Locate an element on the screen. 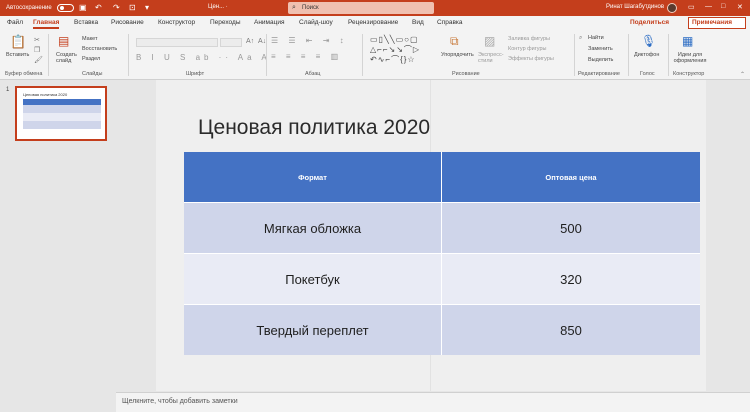 Image resolution: width=750 pixels, height=412 pixels. table-cell: Мягкая обложка is located at coordinates (313, 228).